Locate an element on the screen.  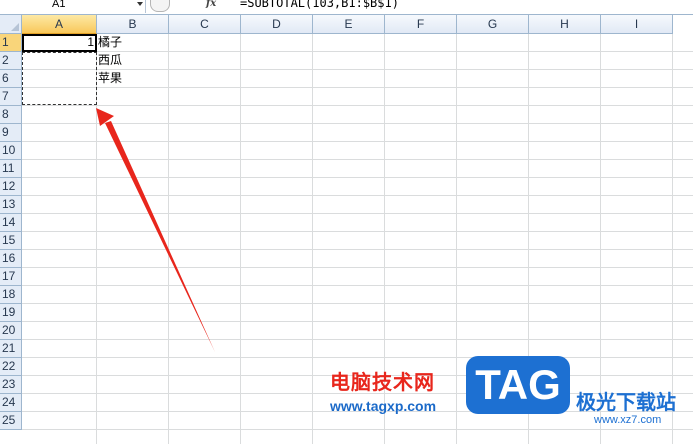
watermark-site-url: www.tagxp.com is located at coordinates (383, 406).